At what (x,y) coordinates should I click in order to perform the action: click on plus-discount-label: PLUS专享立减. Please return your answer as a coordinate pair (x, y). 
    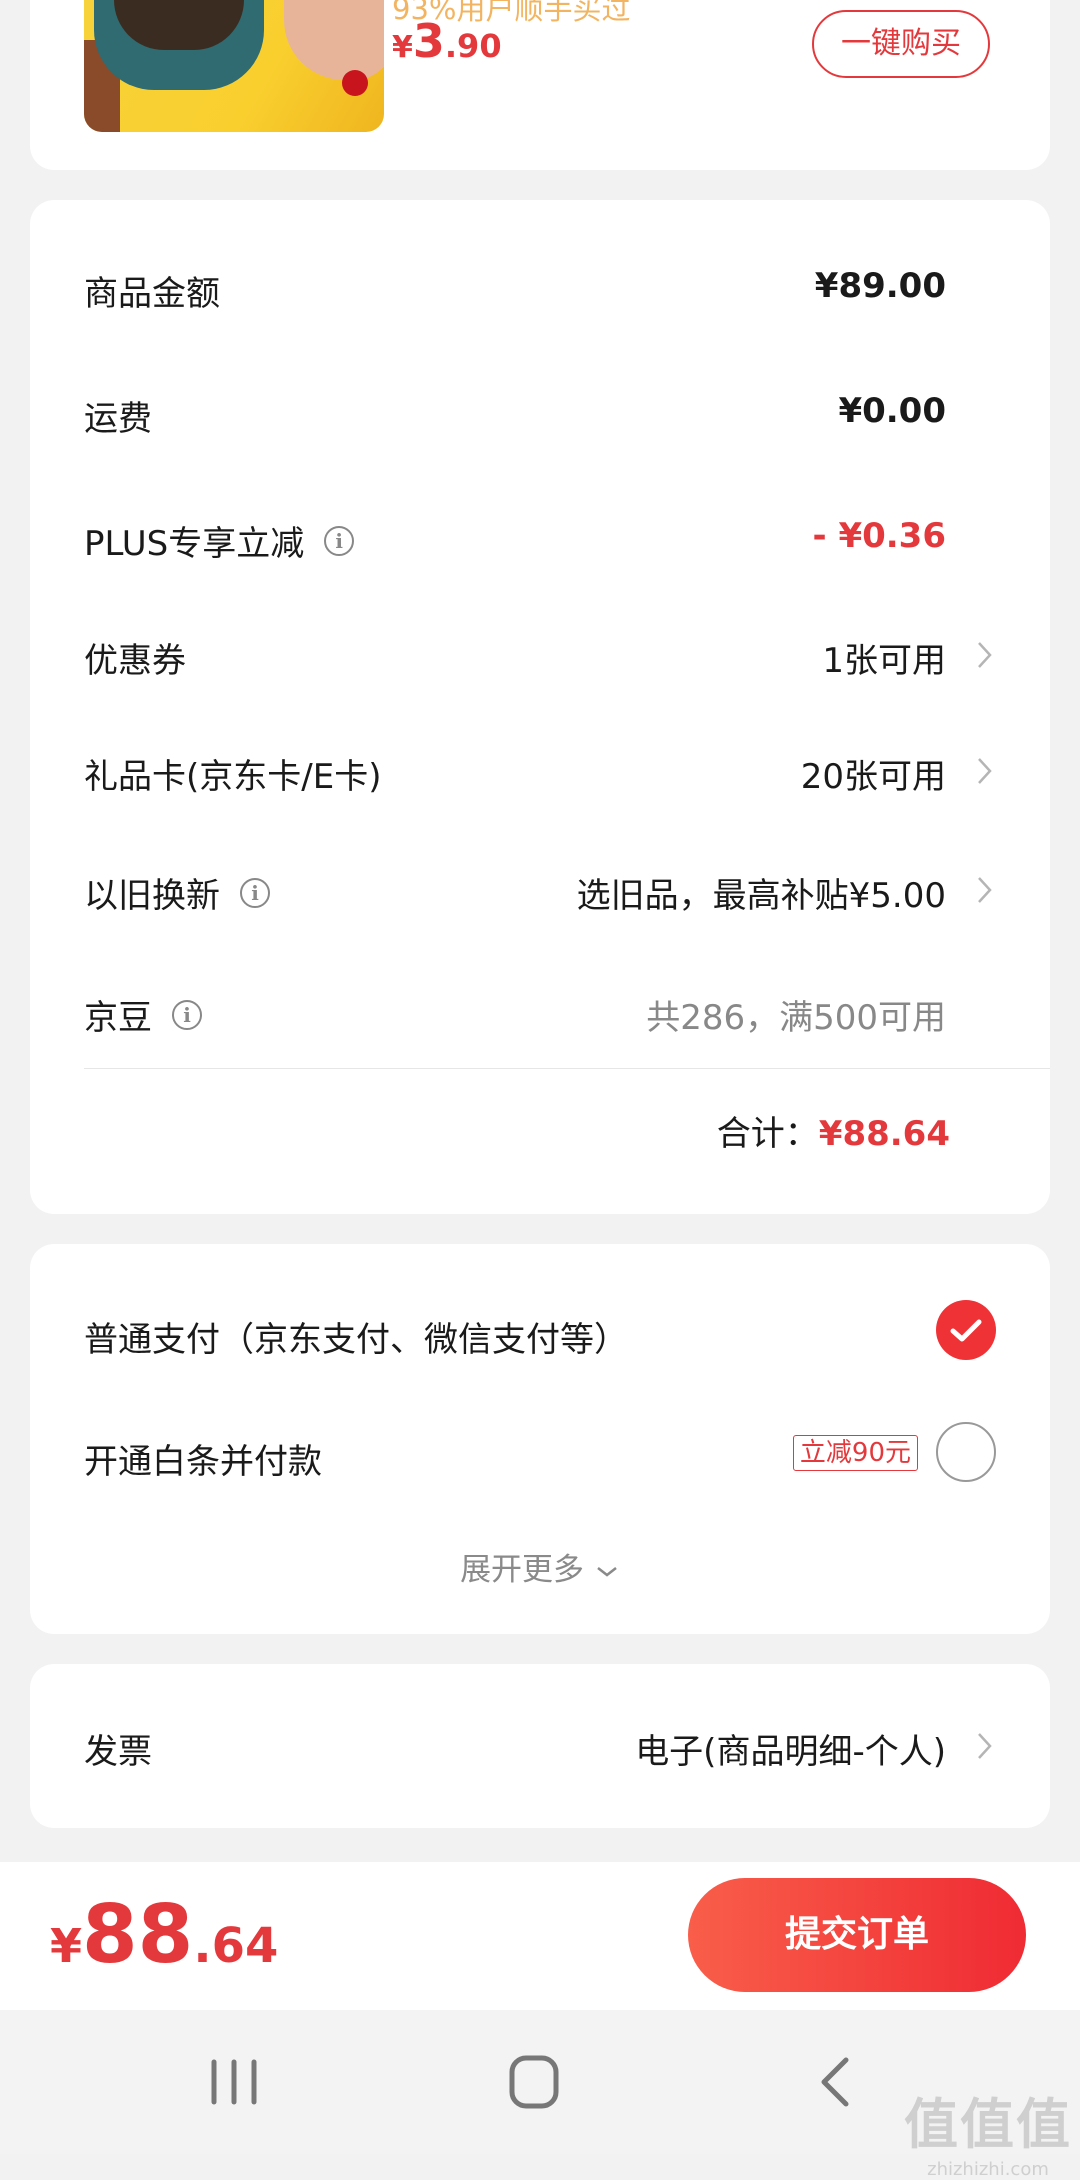
    Looking at the image, I should click on (194, 544).